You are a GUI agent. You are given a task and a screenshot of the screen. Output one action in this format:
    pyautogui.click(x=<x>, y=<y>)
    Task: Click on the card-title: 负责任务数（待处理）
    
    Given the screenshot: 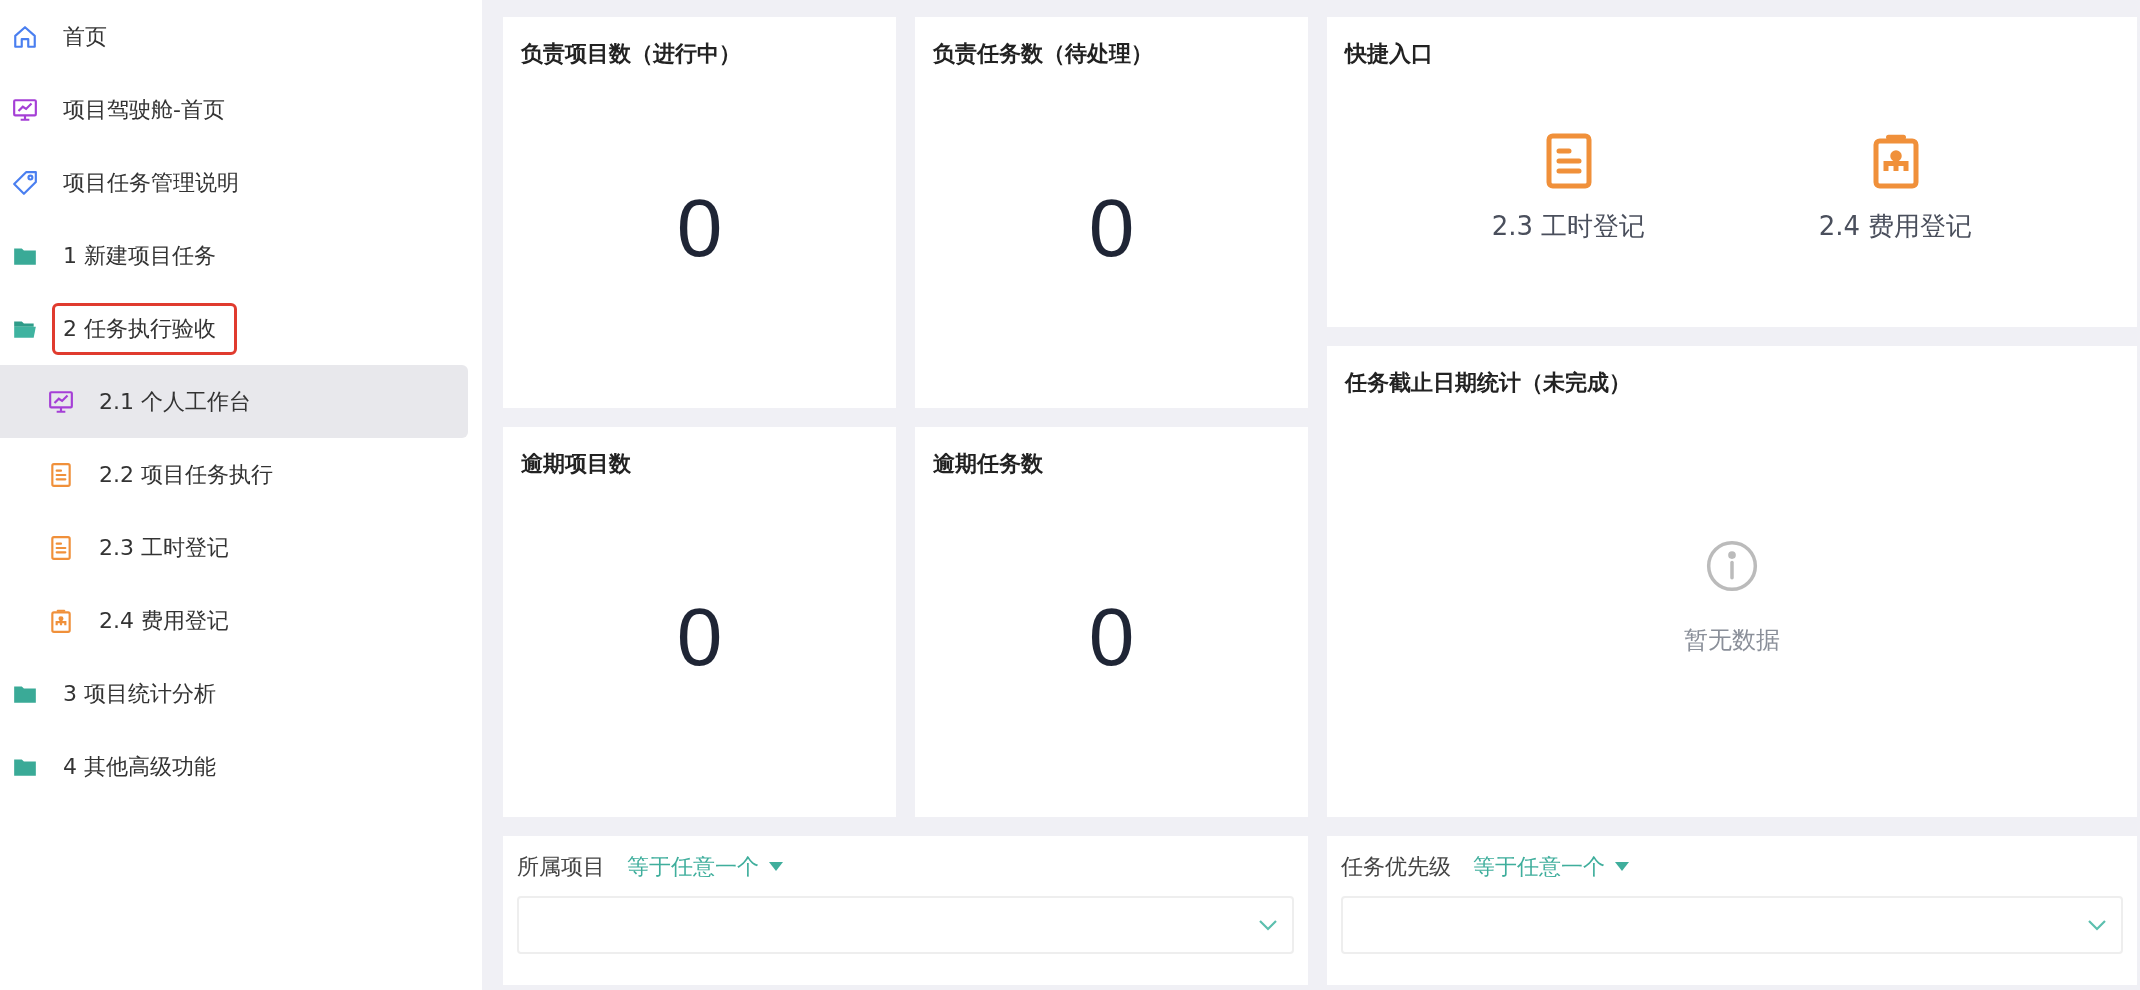 What is the action you would take?
    pyautogui.click(x=1043, y=54)
    